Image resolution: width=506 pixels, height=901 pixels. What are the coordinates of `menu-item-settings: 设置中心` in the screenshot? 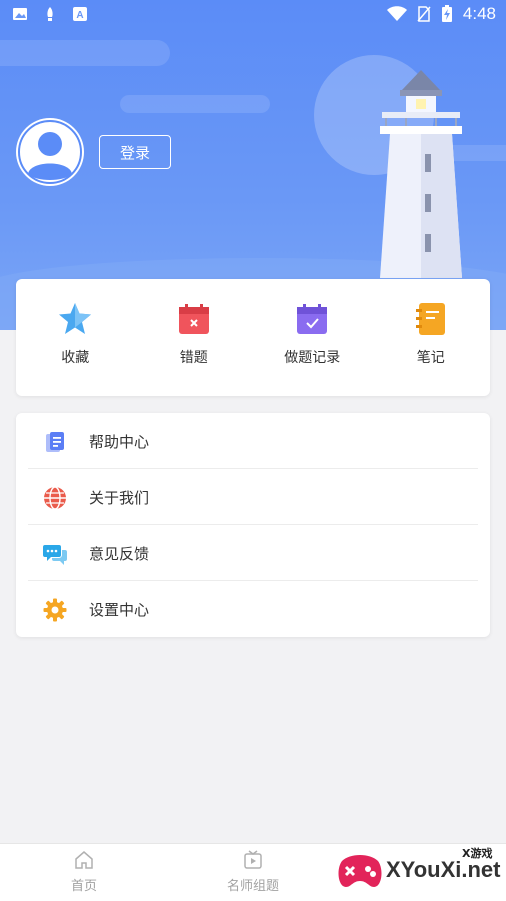 It's located at (253, 609).